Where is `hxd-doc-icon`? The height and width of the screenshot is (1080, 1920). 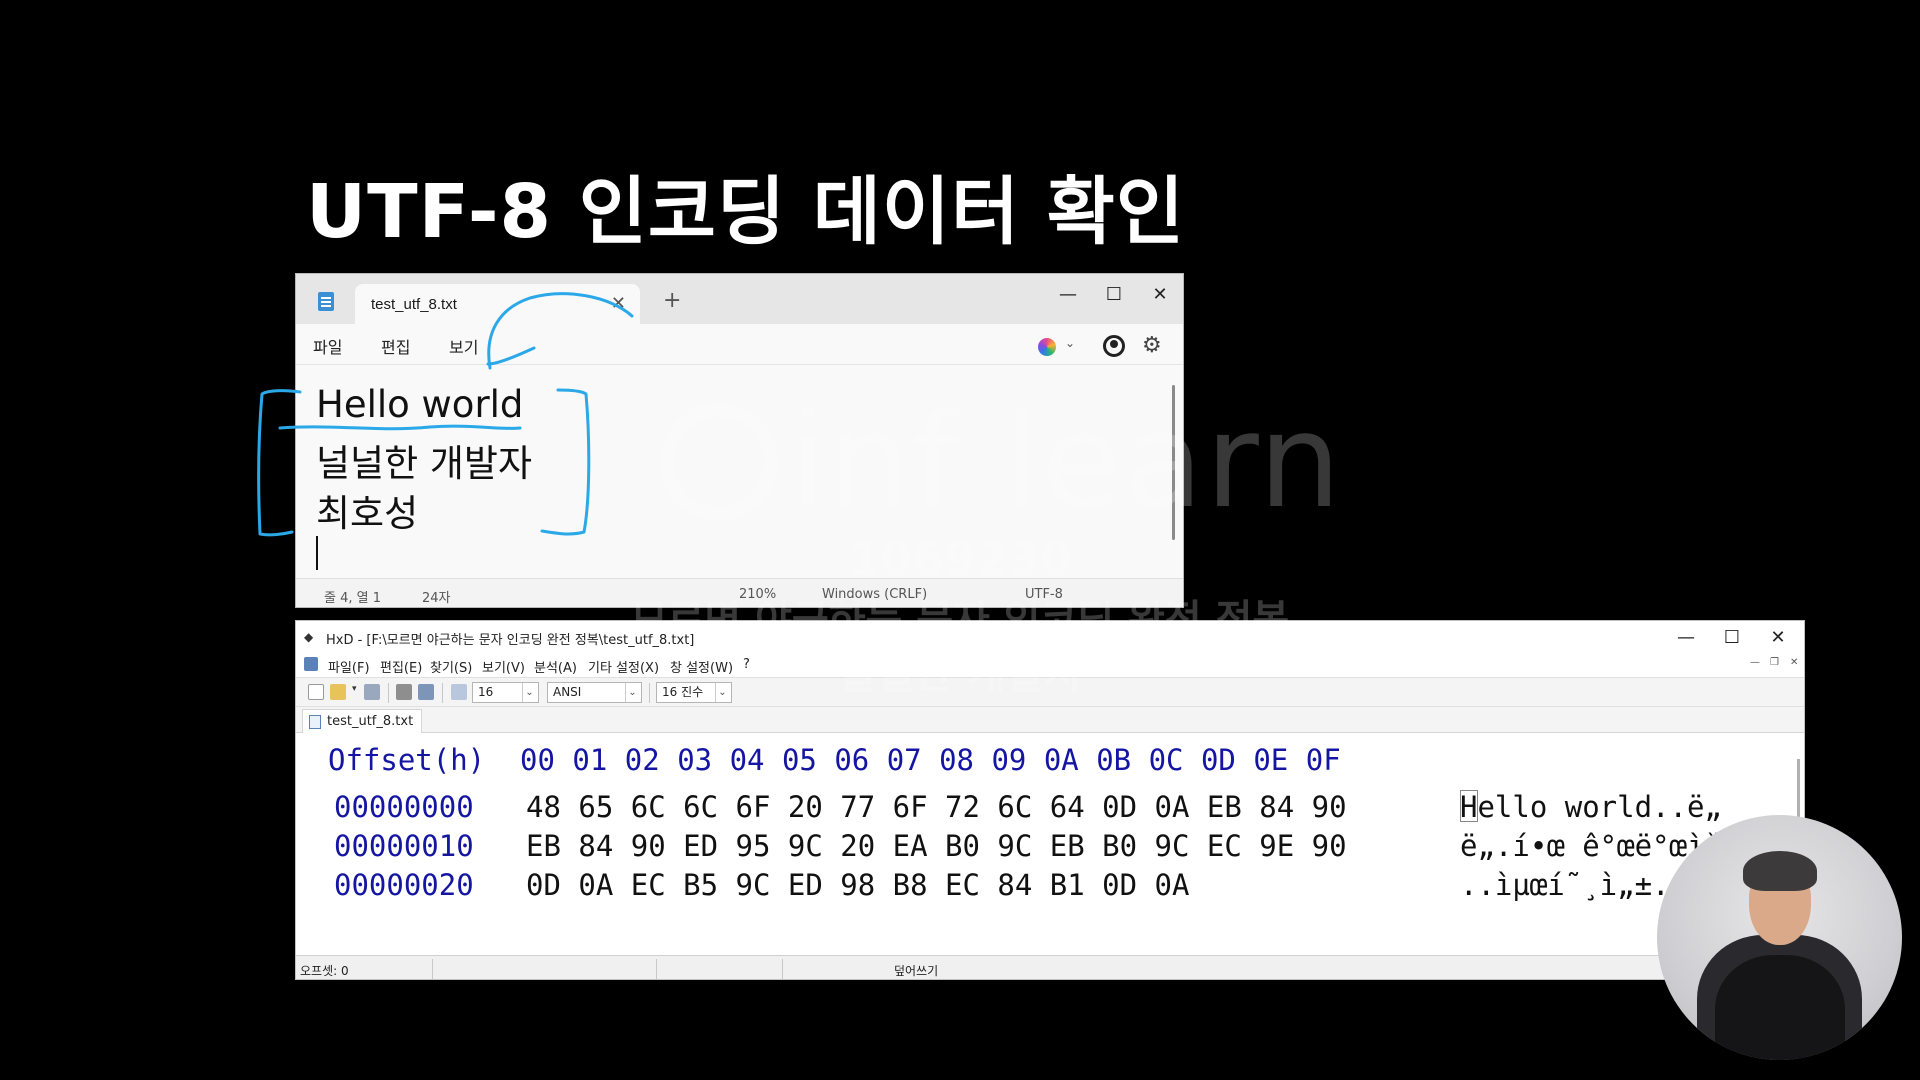
hxd-doc-icon is located at coordinates (311, 664).